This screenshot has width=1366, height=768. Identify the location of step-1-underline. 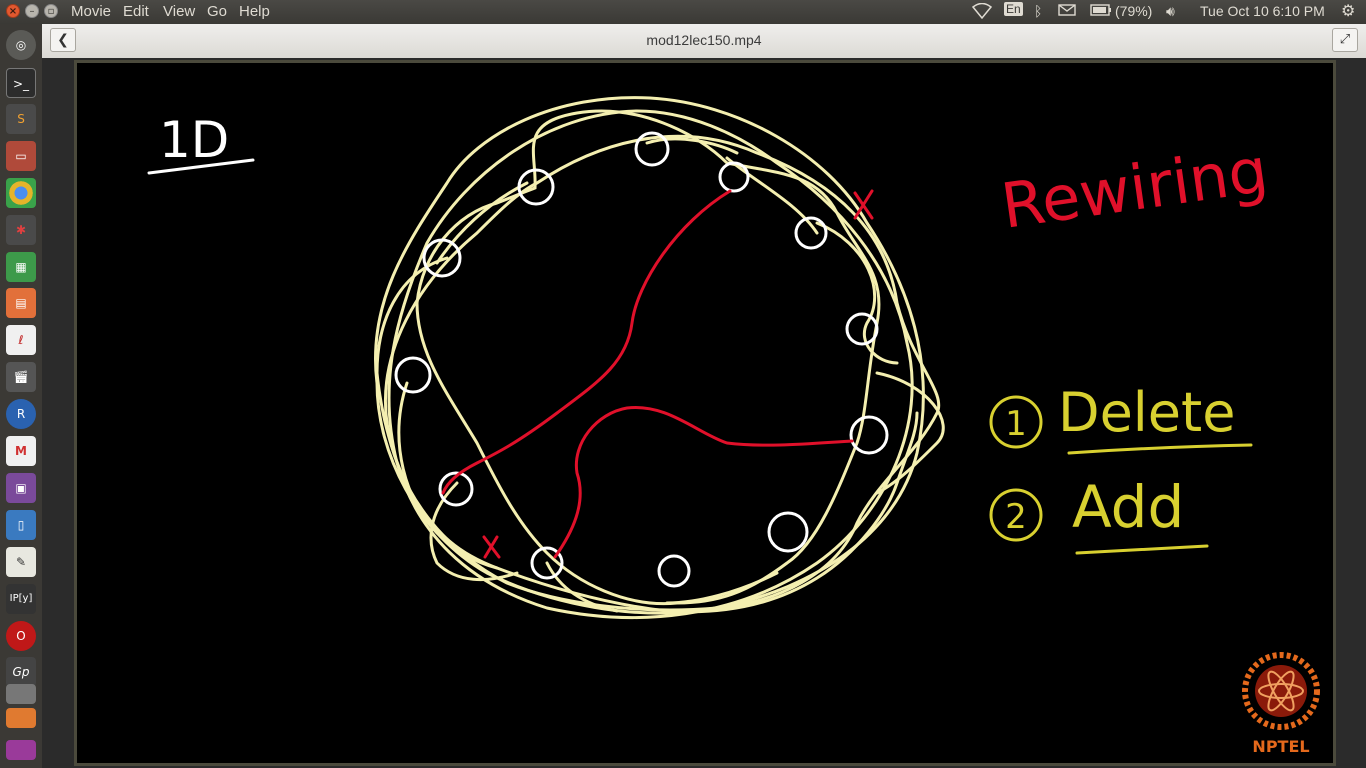
(1160, 449).